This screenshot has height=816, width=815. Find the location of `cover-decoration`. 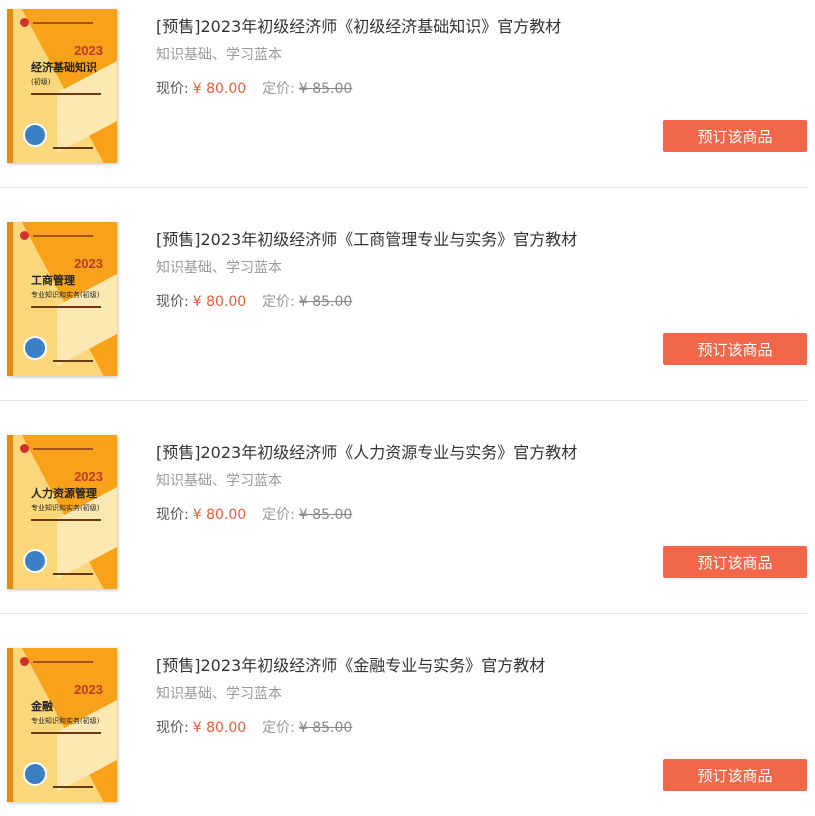

cover-decoration is located at coordinates (87, 738).